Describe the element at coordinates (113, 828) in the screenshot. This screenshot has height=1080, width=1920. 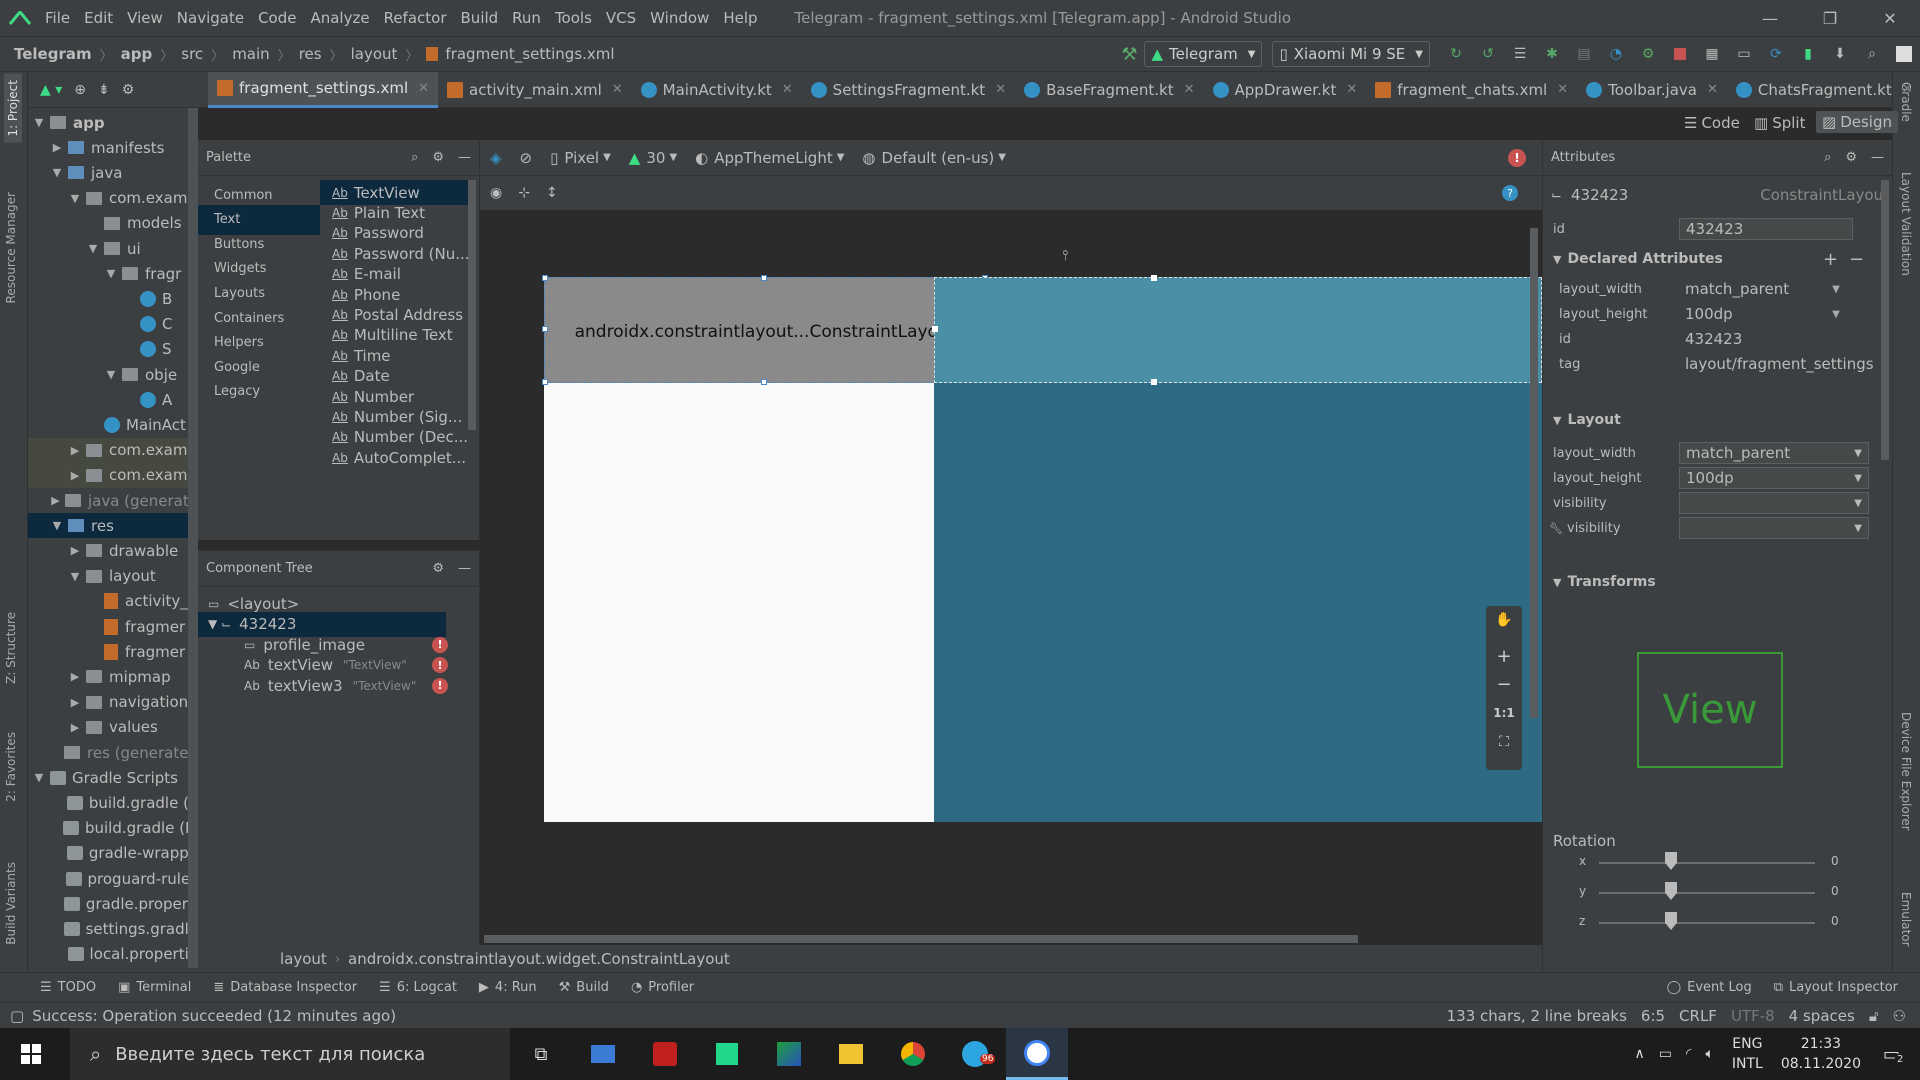
I see `project-tree-item: build.gradle (M` at that location.